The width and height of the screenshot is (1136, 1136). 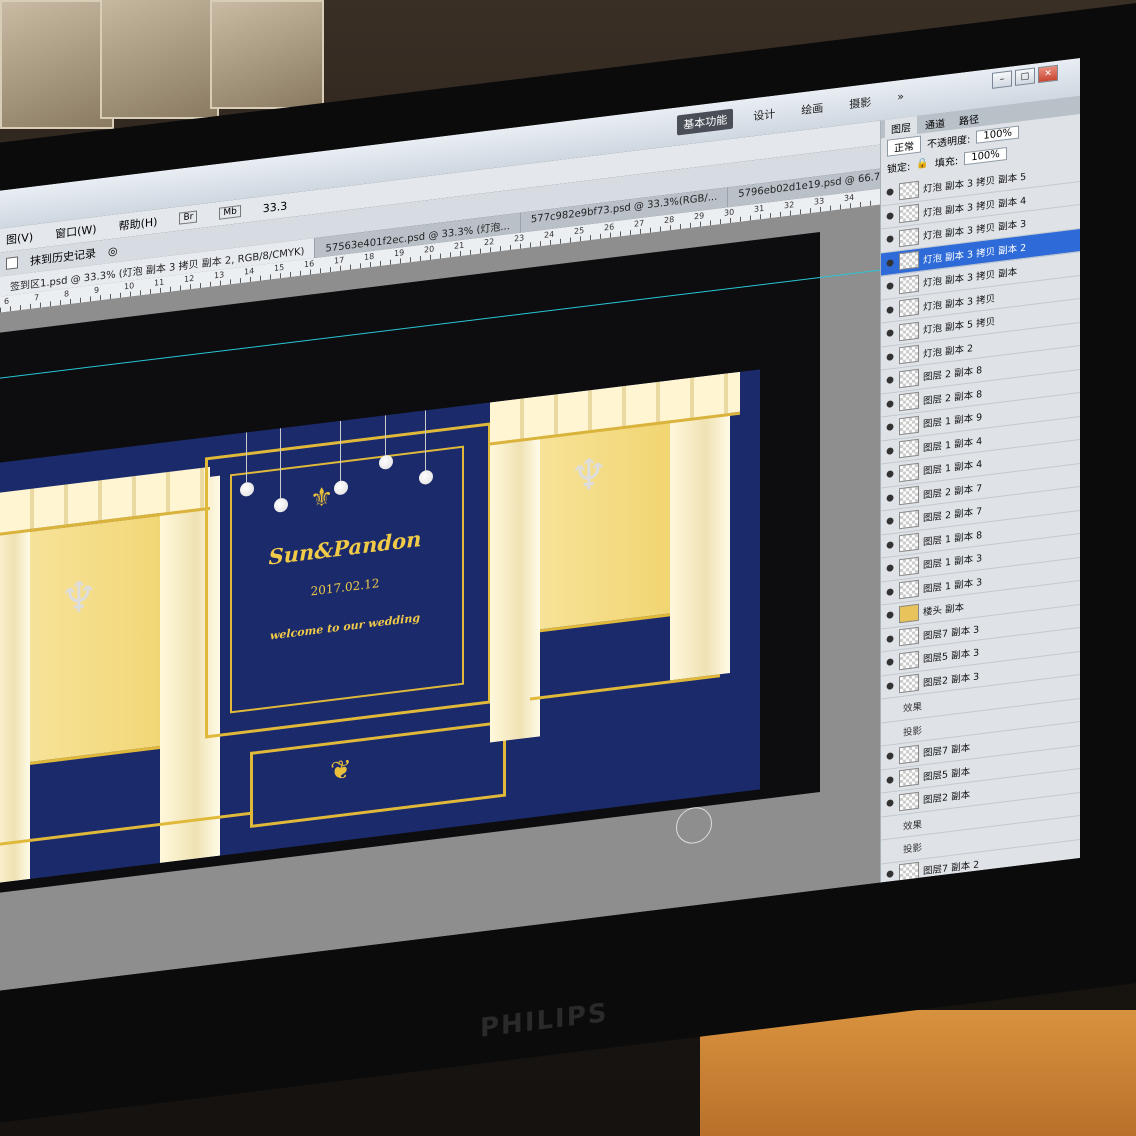 What do you see at coordinates (985, 155) in the screenshot?
I see `fill-input: 100%` at bounding box center [985, 155].